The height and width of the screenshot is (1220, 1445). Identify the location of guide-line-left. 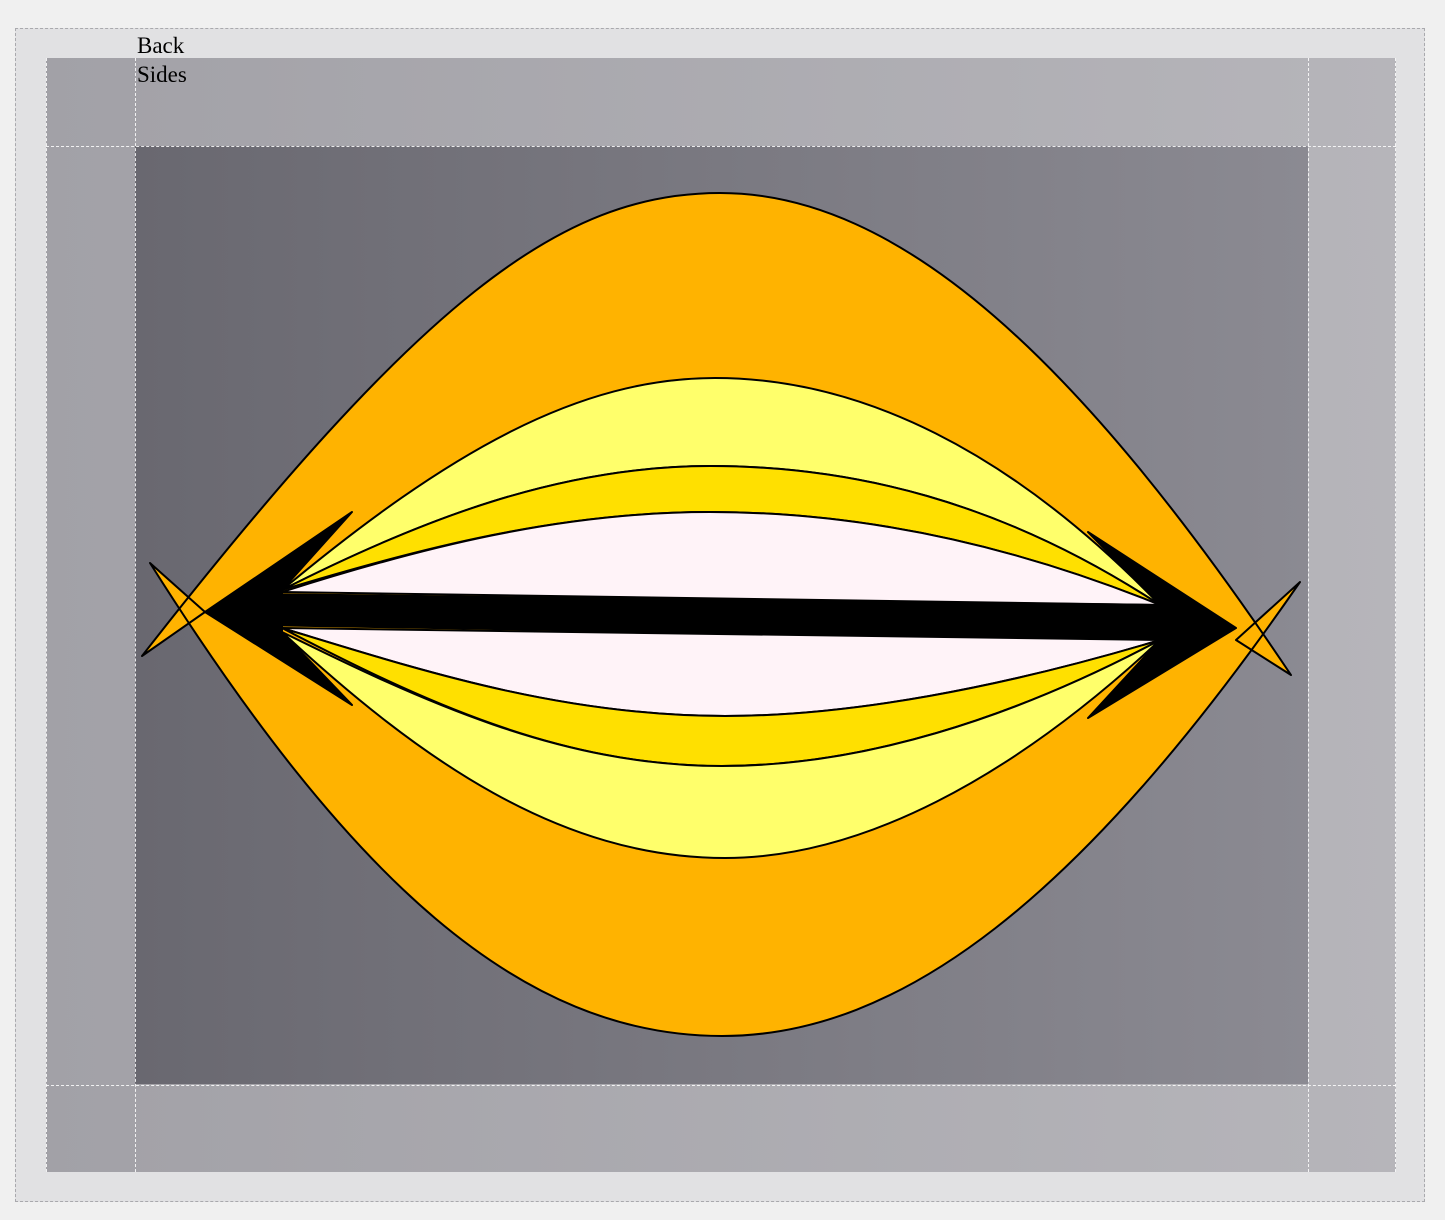
(46, 615).